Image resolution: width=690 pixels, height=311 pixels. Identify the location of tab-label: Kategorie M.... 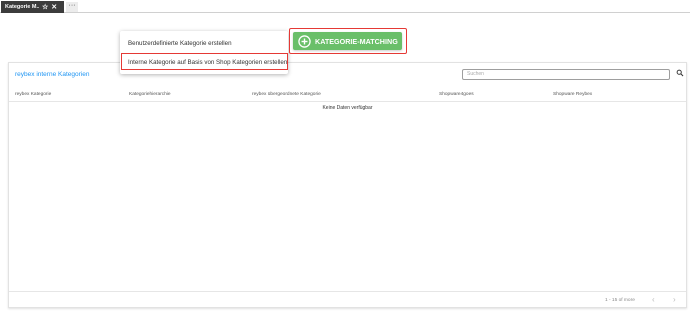
(22, 7).